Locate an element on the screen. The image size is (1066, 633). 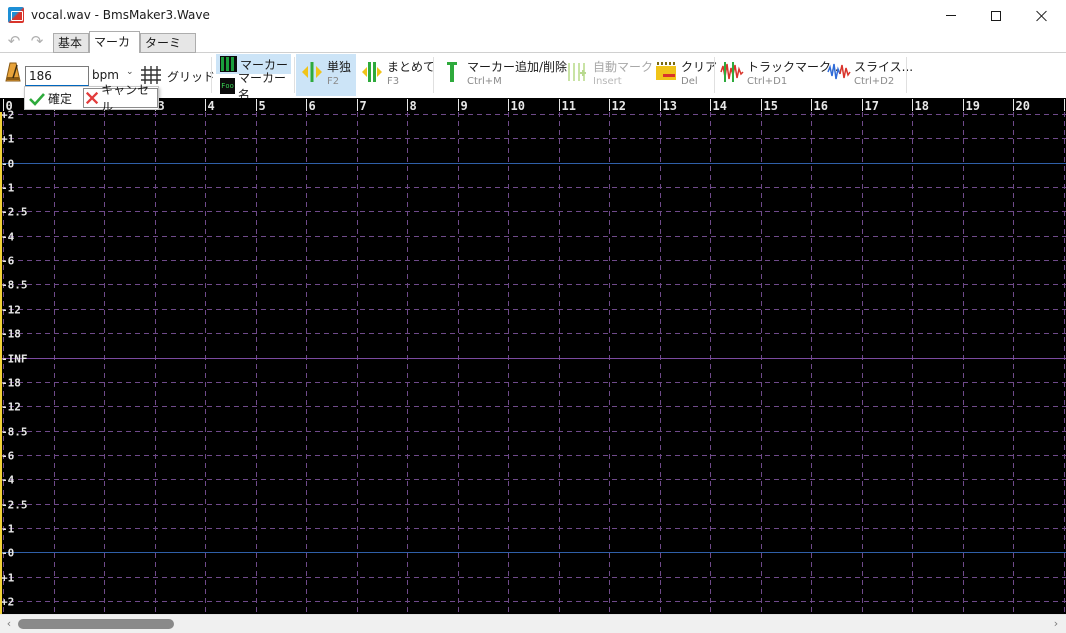
marker-view-group: マーカー Foo マーカー名 is located at coordinates (253, 78).